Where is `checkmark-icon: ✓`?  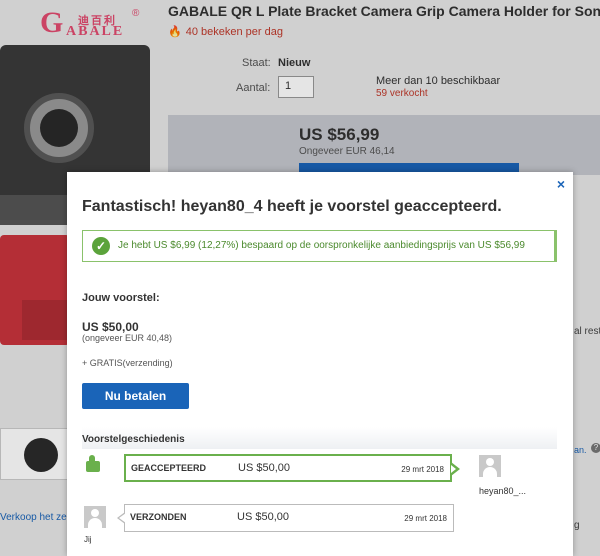 checkmark-icon: ✓ is located at coordinates (101, 246).